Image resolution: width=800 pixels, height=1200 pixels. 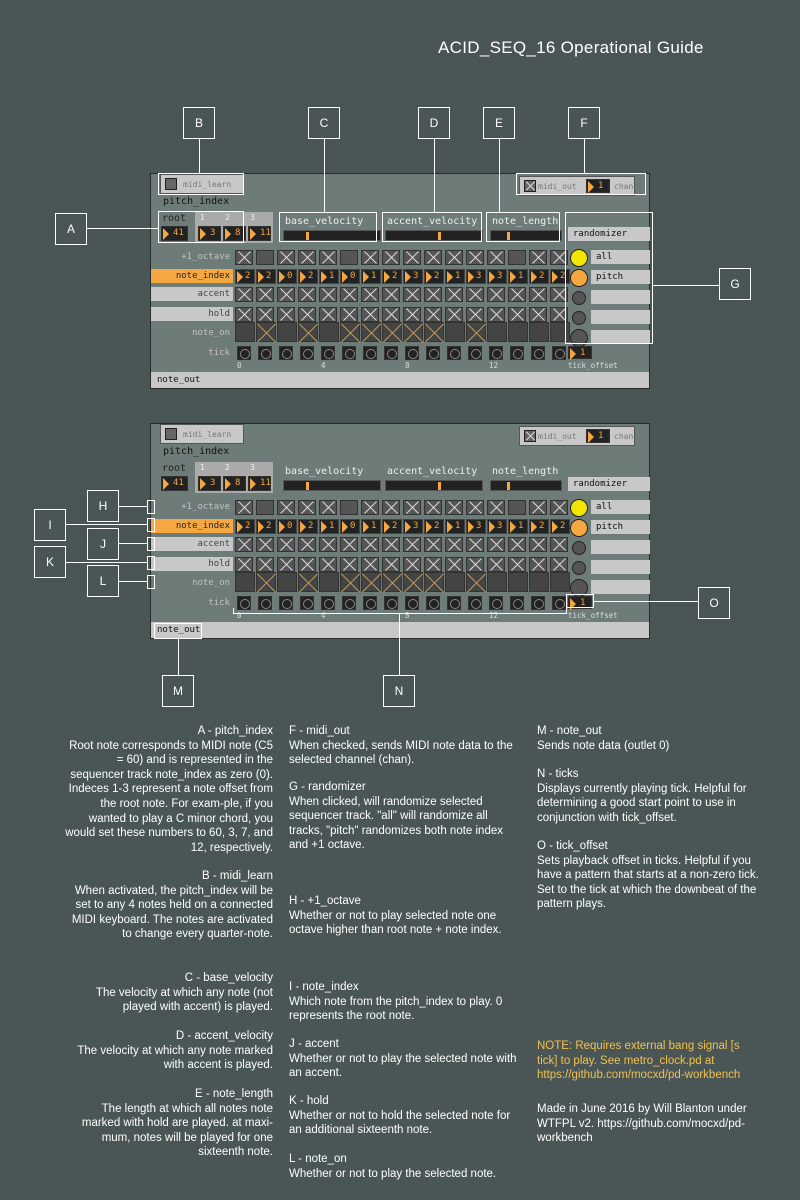 I want to click on root-number-box: 41, so click(x=174, y=483).